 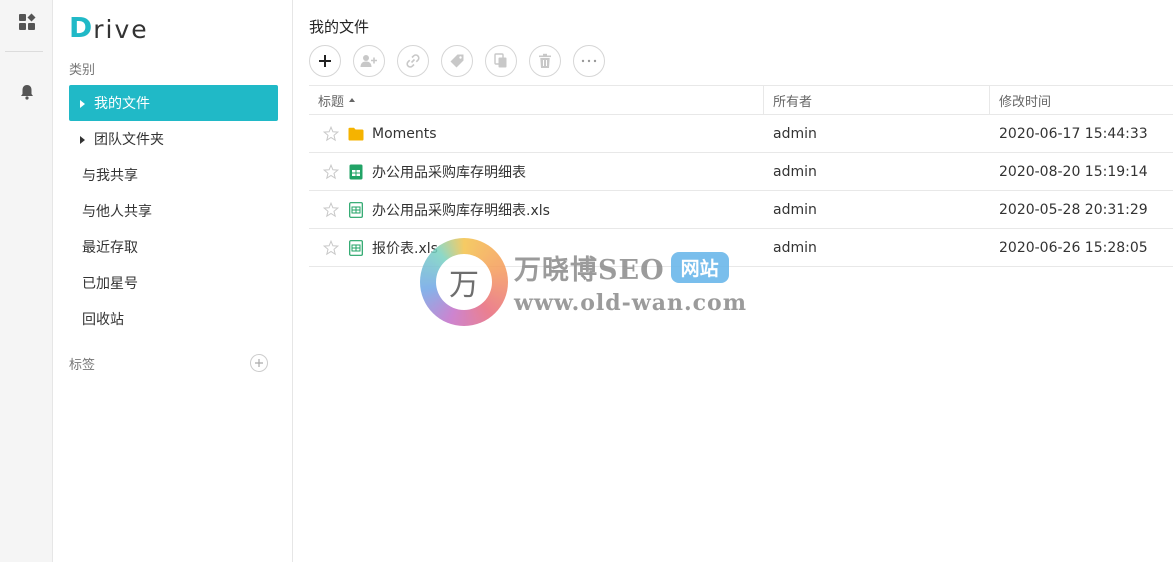 What do you see at coordinates (356, 172) in the screenshot?
I see `spreadsheet-icon` at bounding box center [356, 172].